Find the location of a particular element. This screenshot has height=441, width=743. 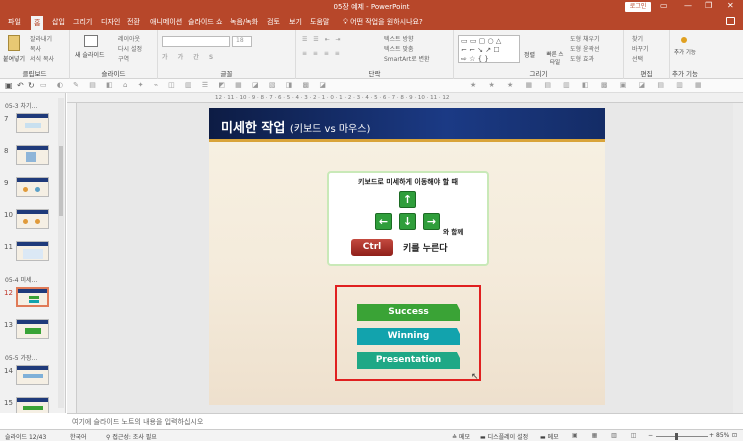

addins-button: 추가 기능 is located at coordinates (685, 52).